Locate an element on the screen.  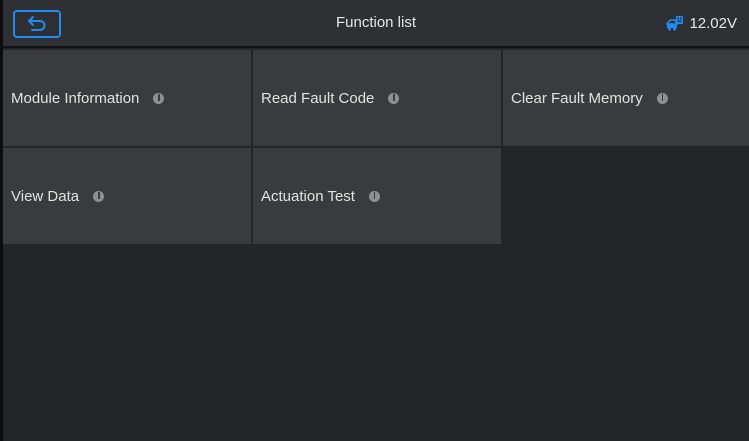
voltage-value: 12.02V is located at coordinates (713, 23).